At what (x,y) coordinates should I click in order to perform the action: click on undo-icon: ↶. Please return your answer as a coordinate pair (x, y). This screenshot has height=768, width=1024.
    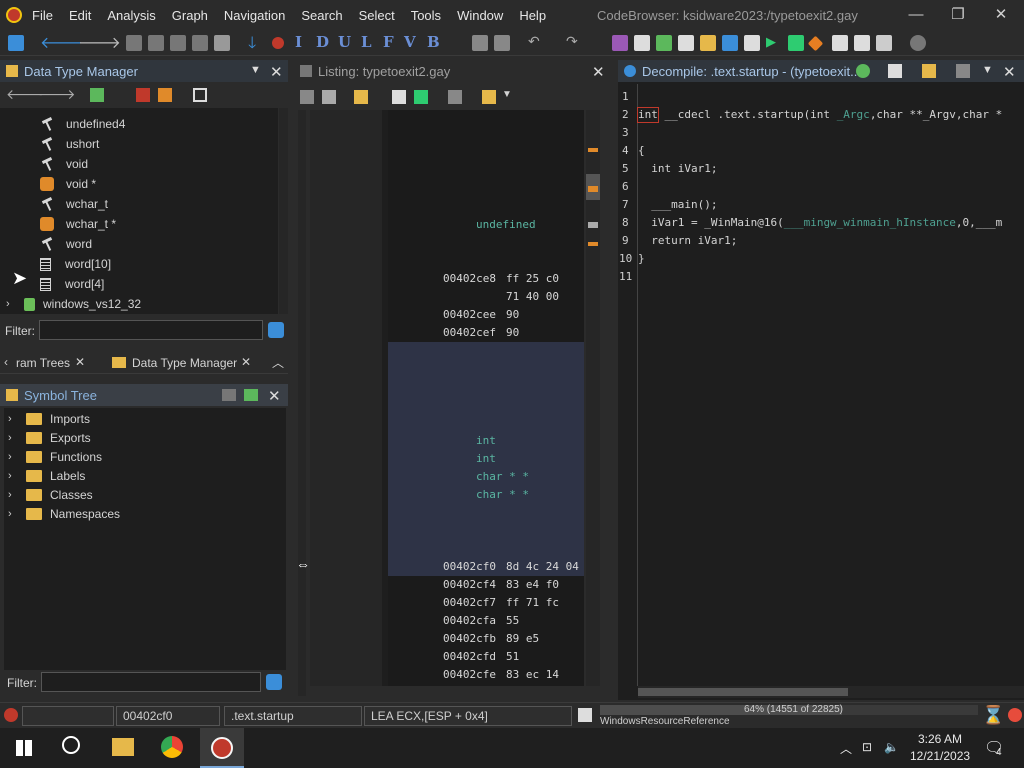
    Looking at the image, I should click on (536, 41).